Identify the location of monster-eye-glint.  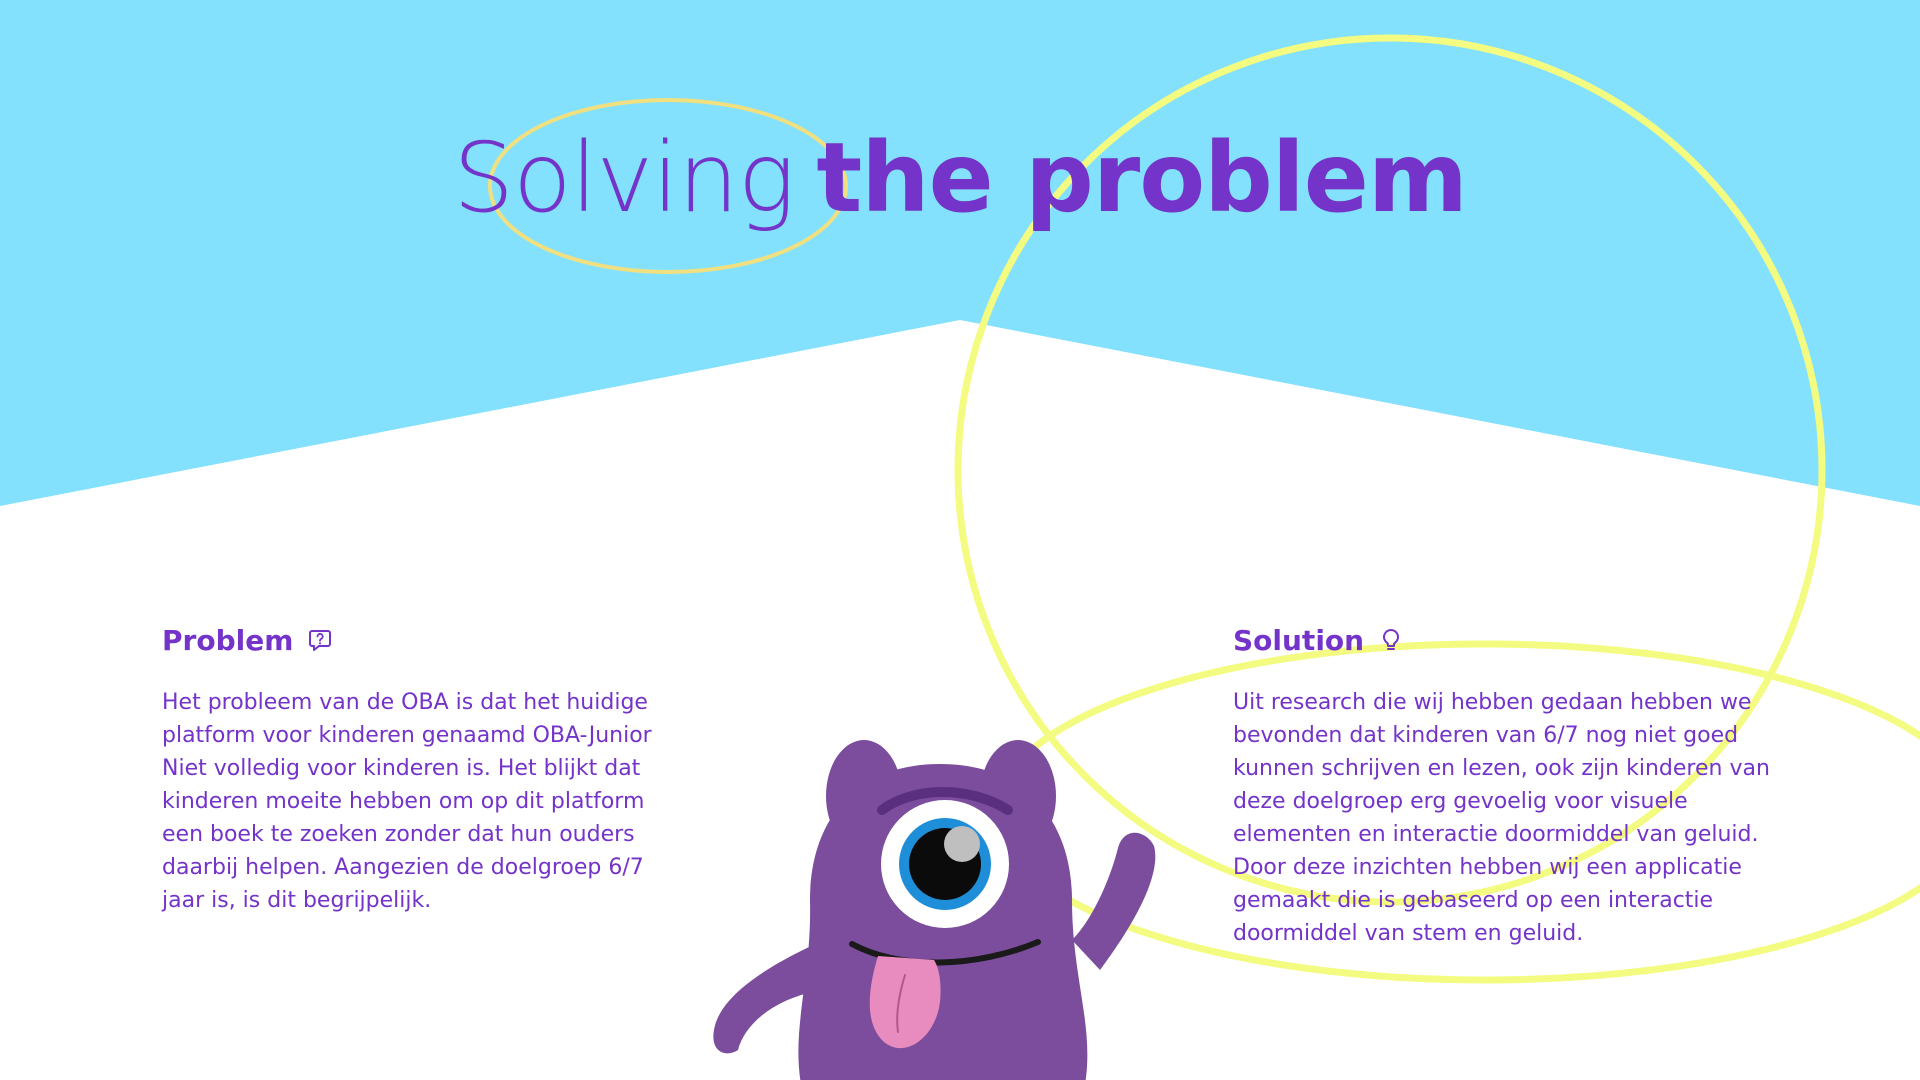
(962, 844).